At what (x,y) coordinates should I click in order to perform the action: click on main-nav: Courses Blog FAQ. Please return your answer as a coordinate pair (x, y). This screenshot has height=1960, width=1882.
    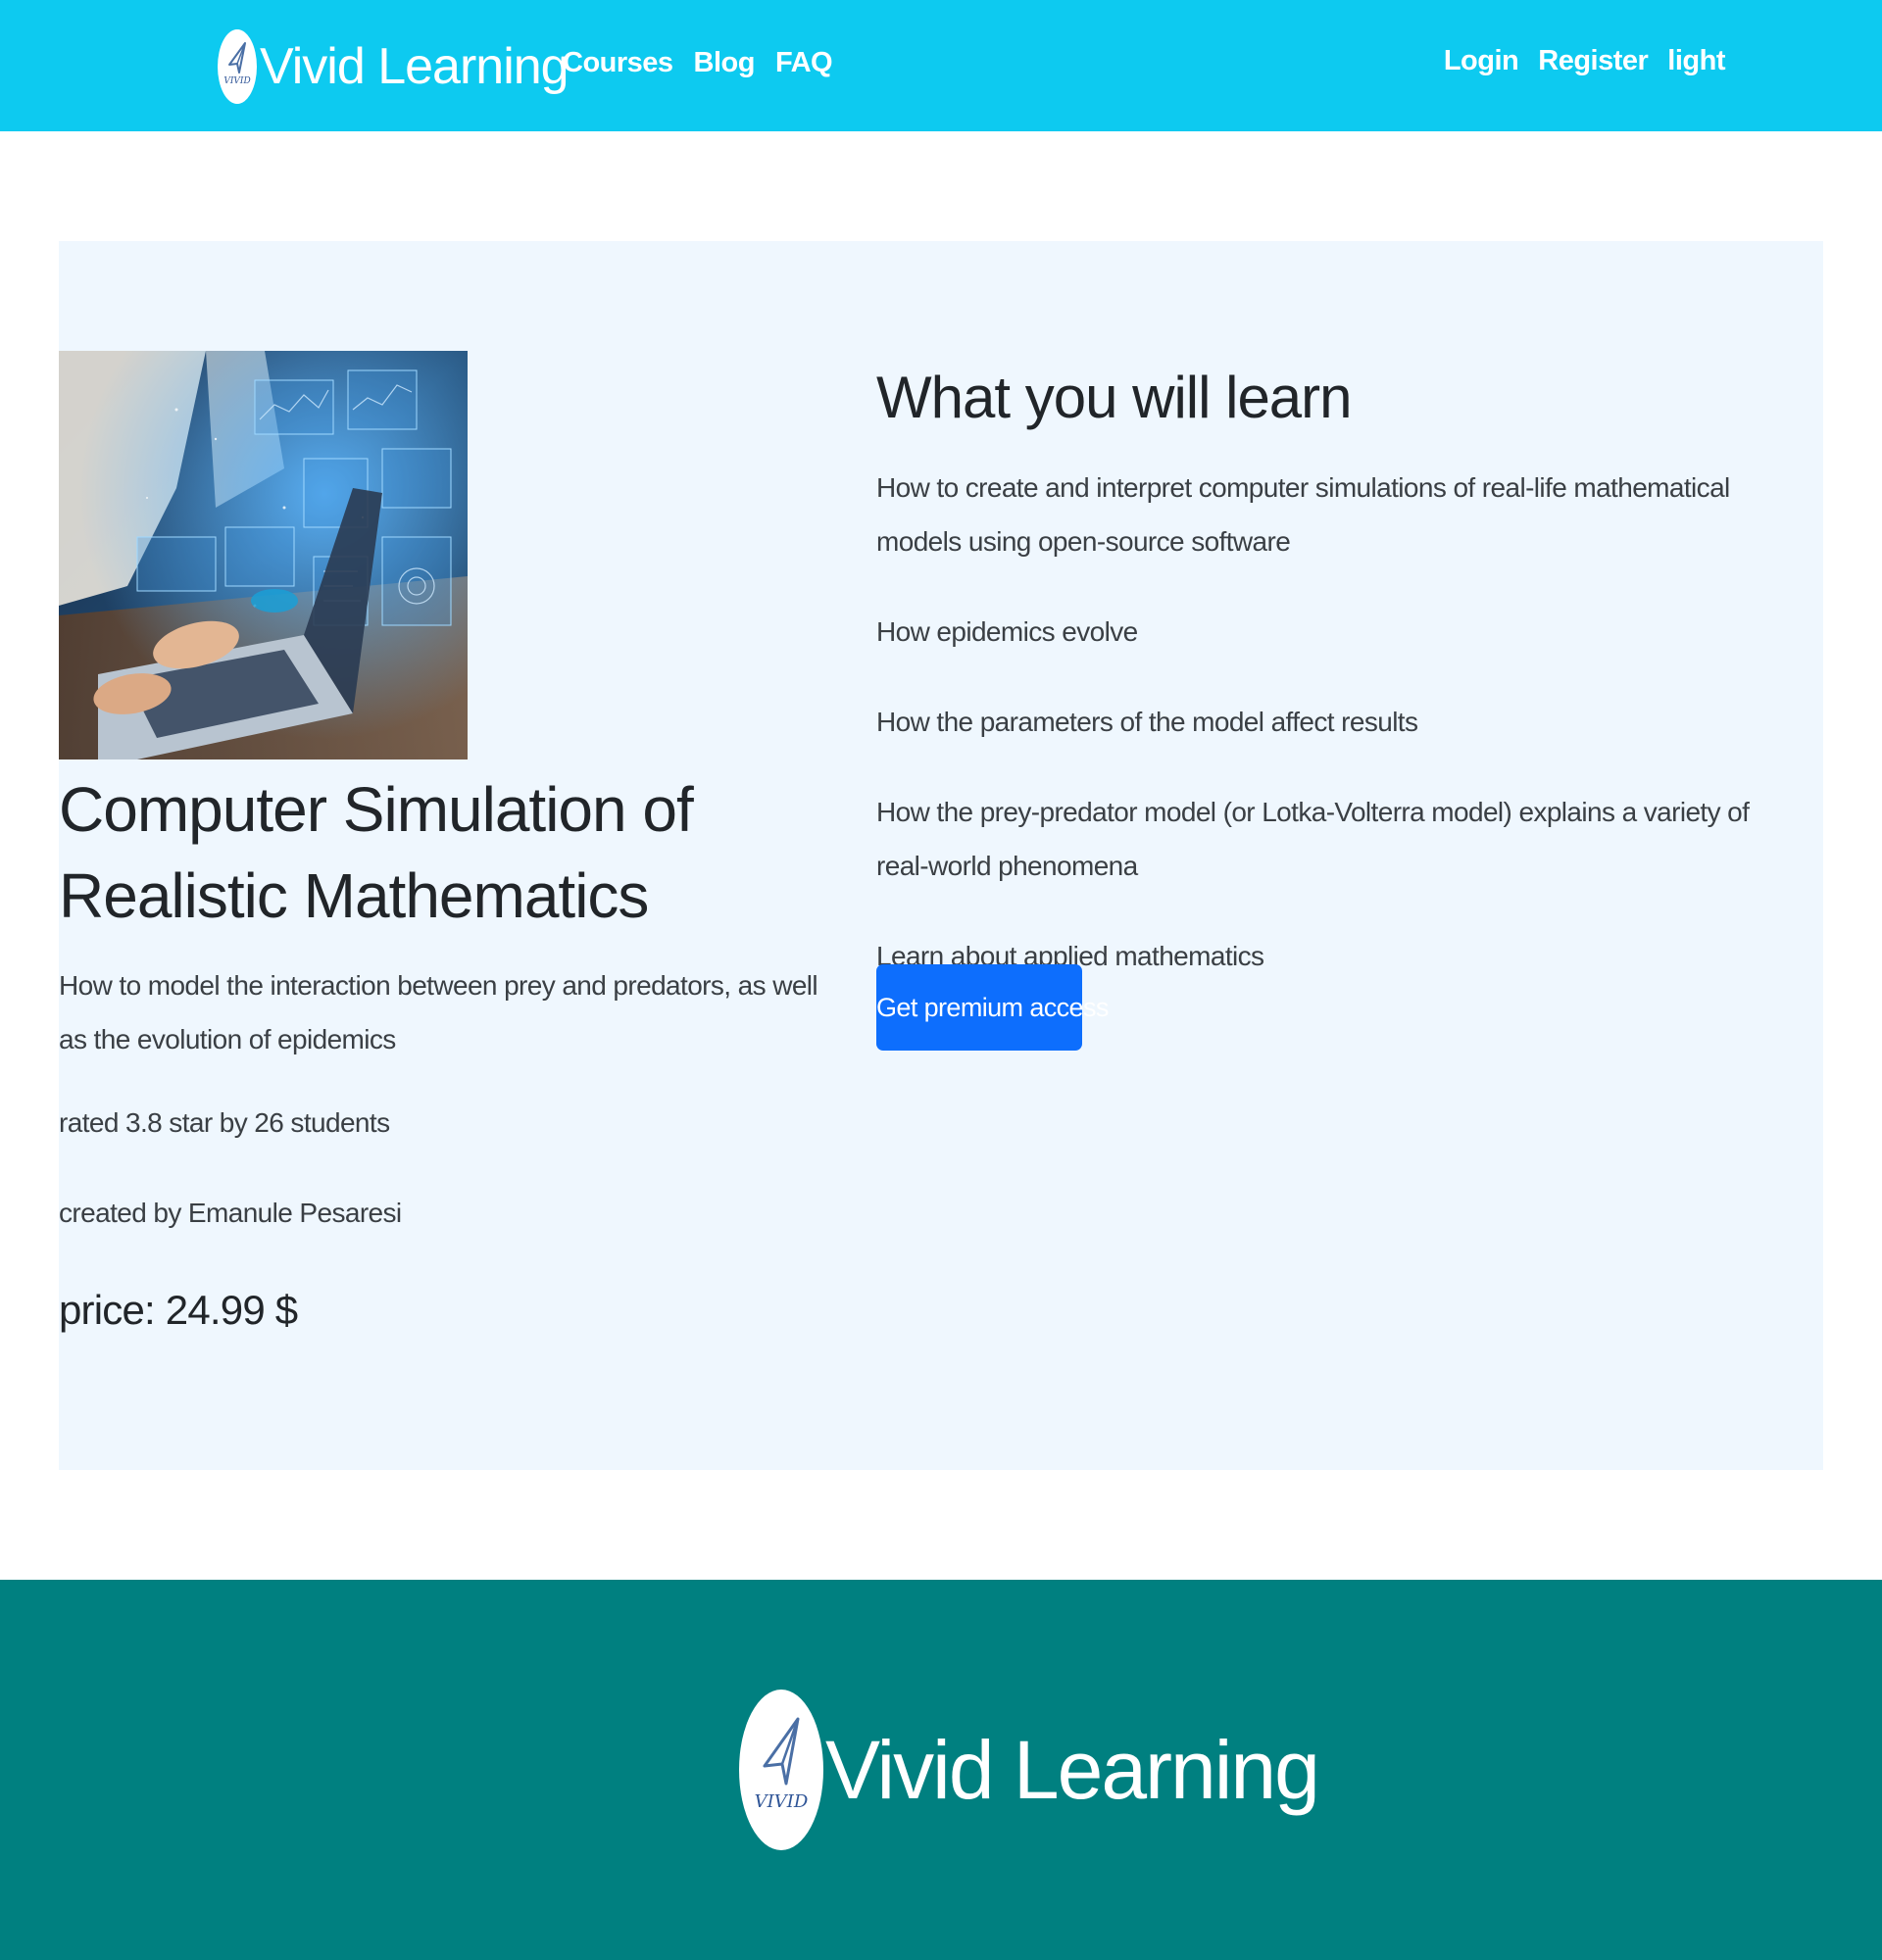
    Looking at the image, I should click on (698, 63).